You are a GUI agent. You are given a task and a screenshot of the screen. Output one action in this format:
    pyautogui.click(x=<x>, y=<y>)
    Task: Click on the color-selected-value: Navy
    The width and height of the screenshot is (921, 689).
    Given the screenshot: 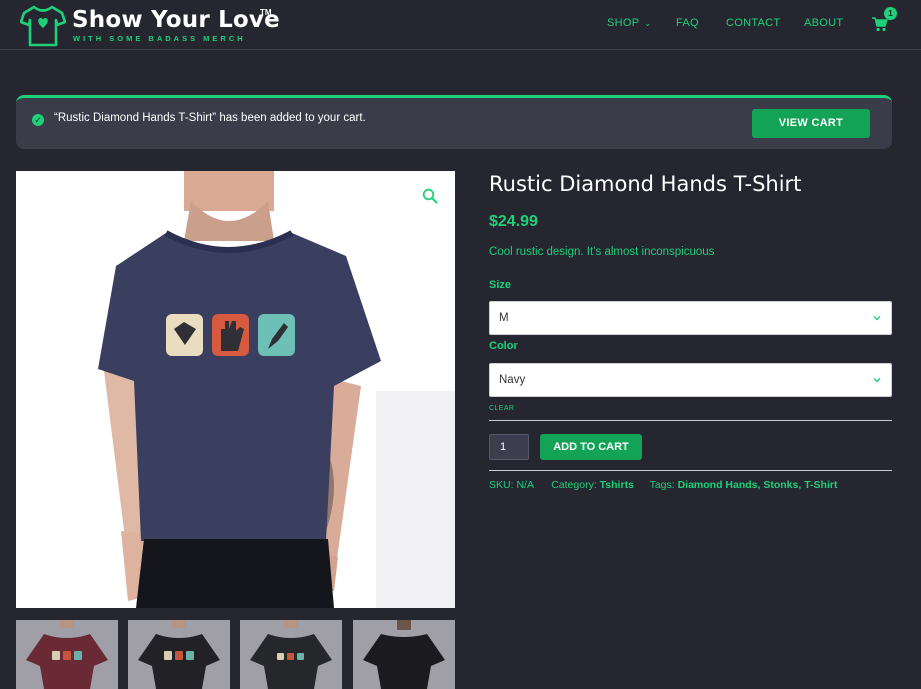 What is the action you would take?
    pyautogui.click(x=512, y=380)
    